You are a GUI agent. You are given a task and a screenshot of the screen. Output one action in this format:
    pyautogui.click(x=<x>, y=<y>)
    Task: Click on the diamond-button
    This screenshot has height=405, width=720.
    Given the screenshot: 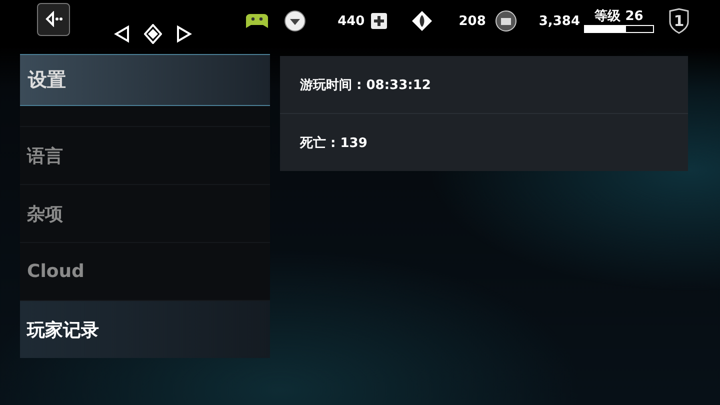 What is the action you would take?
    pyautogui.click(x=153, y=34)
    